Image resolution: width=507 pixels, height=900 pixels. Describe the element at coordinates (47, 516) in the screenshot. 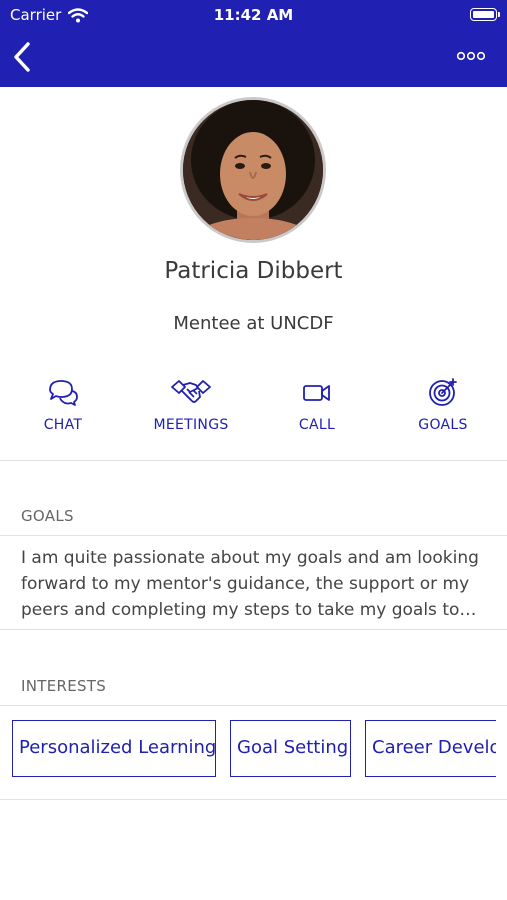

I see `goals-section-title: GOALS` at that location.